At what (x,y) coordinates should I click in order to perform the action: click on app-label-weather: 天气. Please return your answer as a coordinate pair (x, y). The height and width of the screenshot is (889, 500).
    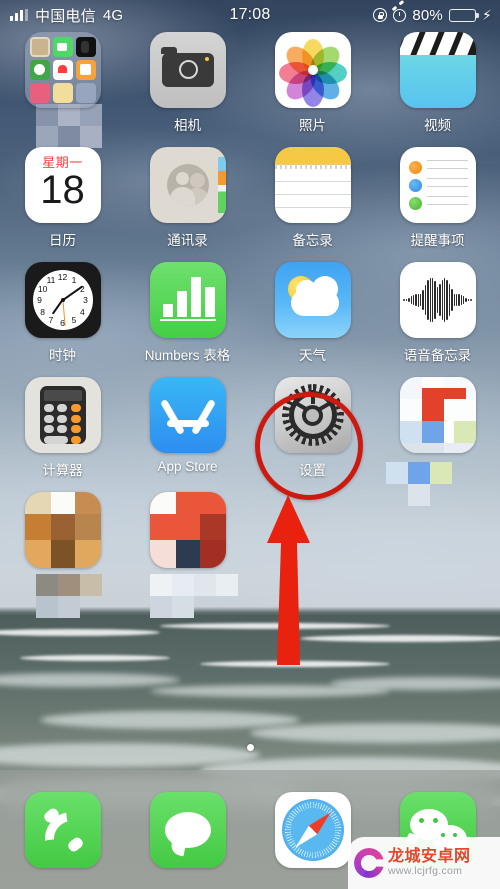
    Looking at the image, I should click on (312, 355).